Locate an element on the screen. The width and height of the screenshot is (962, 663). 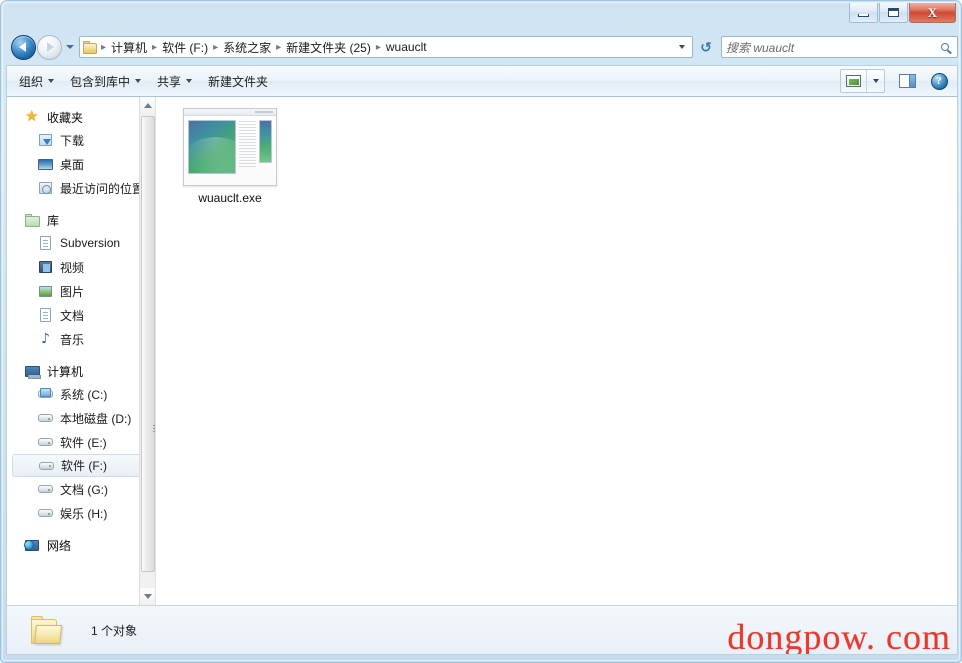
file-item-wuauclt: wuauclt.exe is located at coordinates (230, 156).